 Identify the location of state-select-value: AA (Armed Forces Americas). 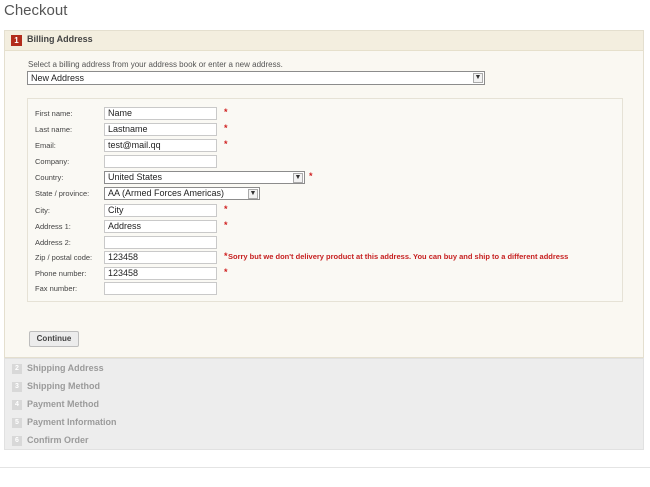
(166, 193).